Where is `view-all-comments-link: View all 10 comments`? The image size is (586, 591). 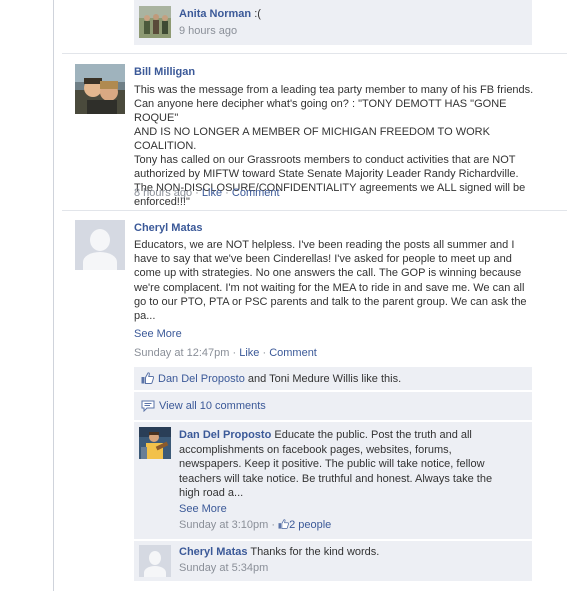
view-all-comments-link: View all 10 comments is located at coordinates (212, 406).